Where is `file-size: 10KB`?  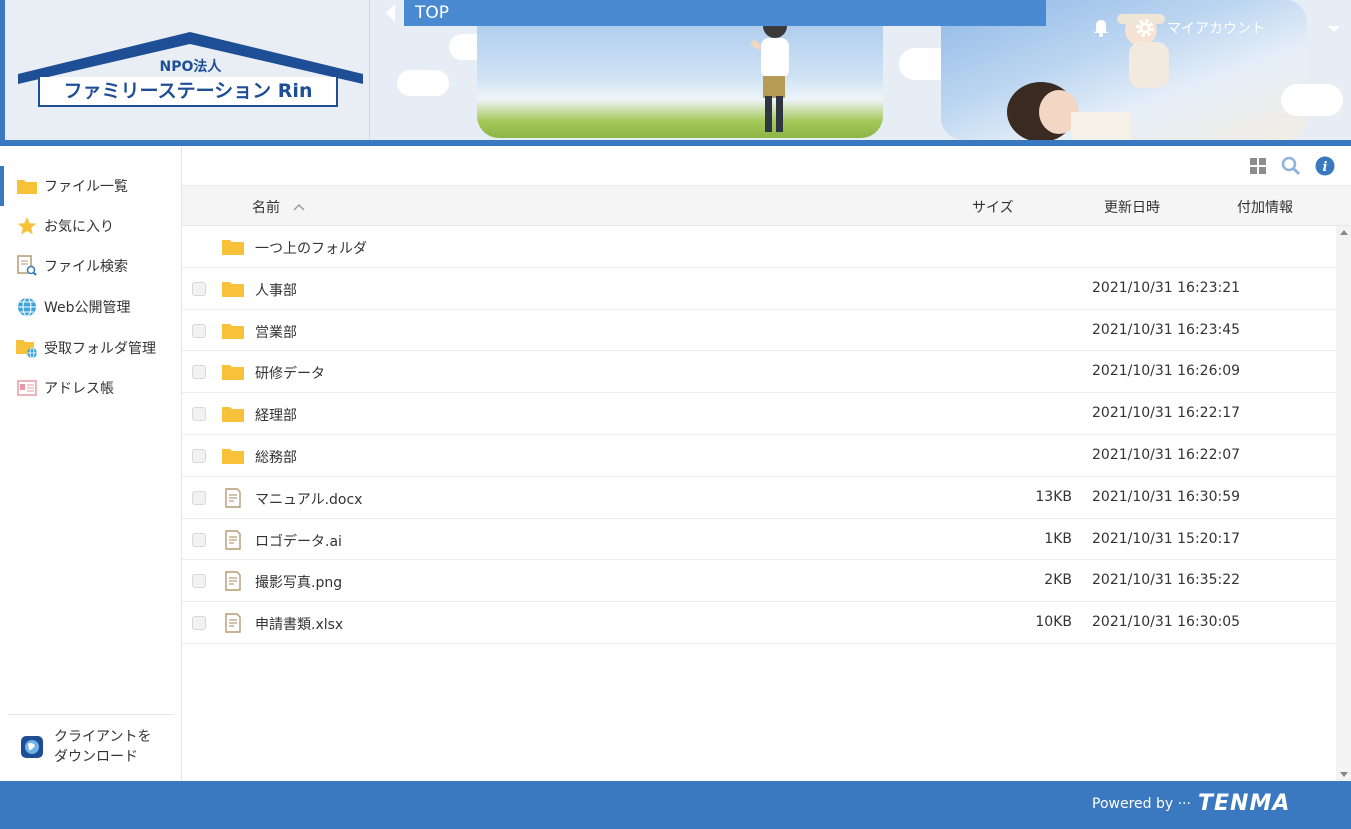
file-size: 10KB is located at coordinates (1053, 622).